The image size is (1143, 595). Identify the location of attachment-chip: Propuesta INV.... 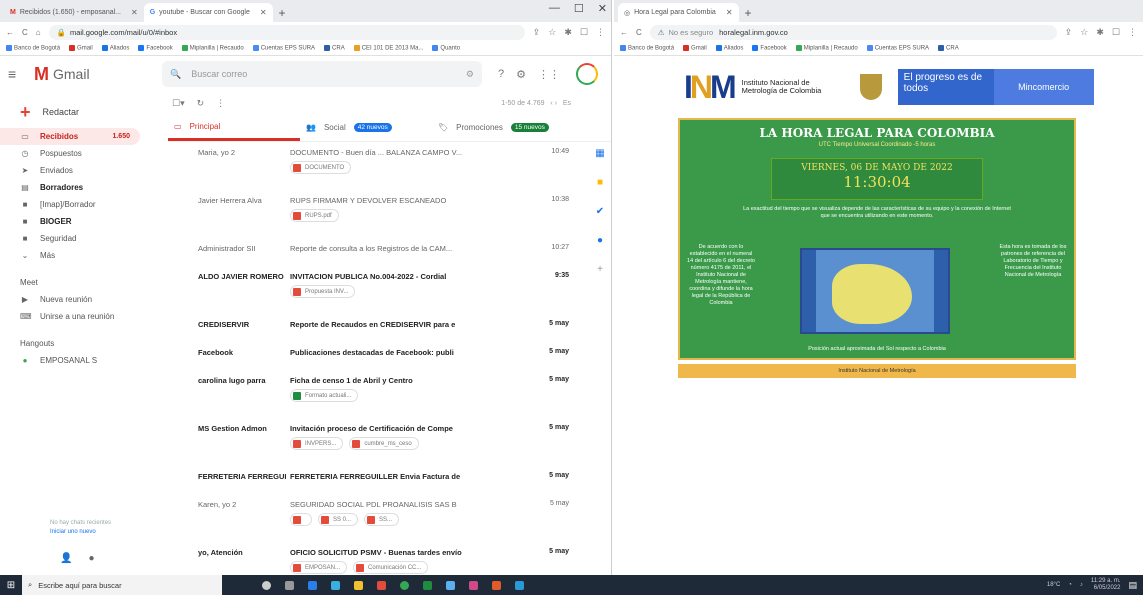
(323, 291).